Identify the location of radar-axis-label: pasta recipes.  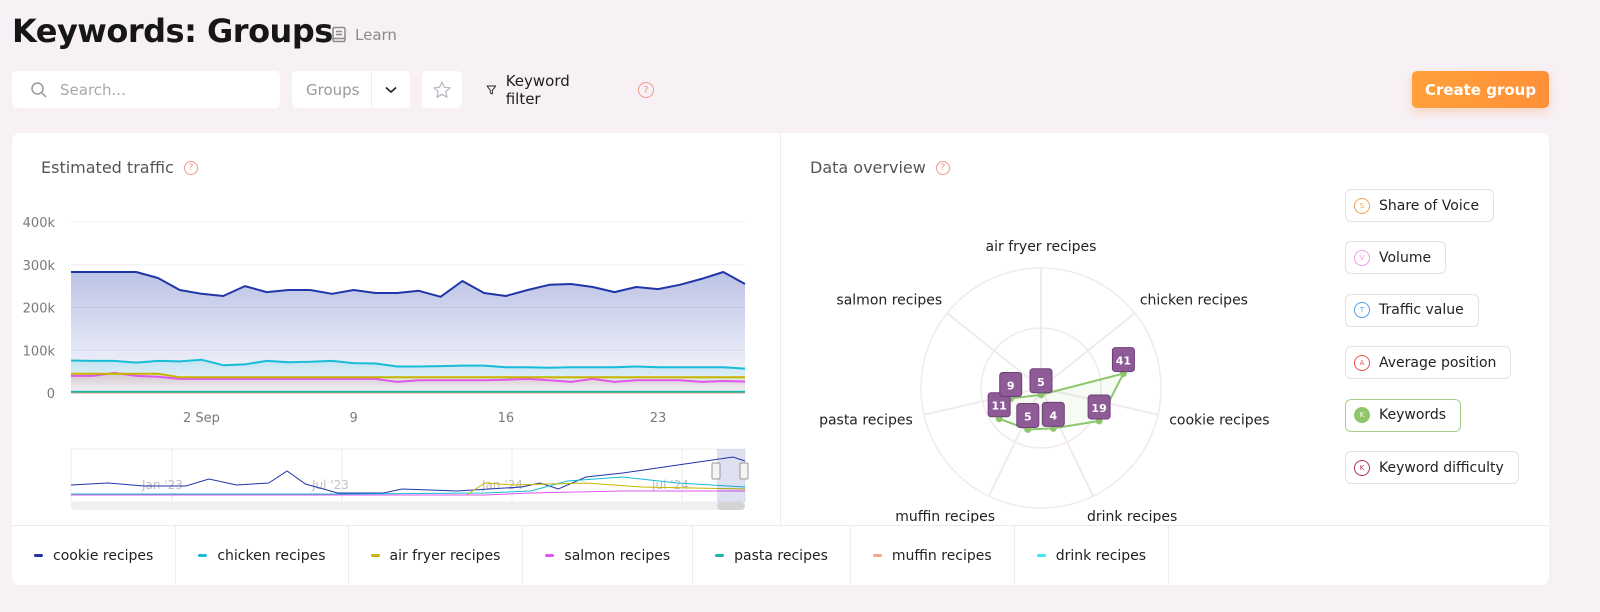
(866, 421).